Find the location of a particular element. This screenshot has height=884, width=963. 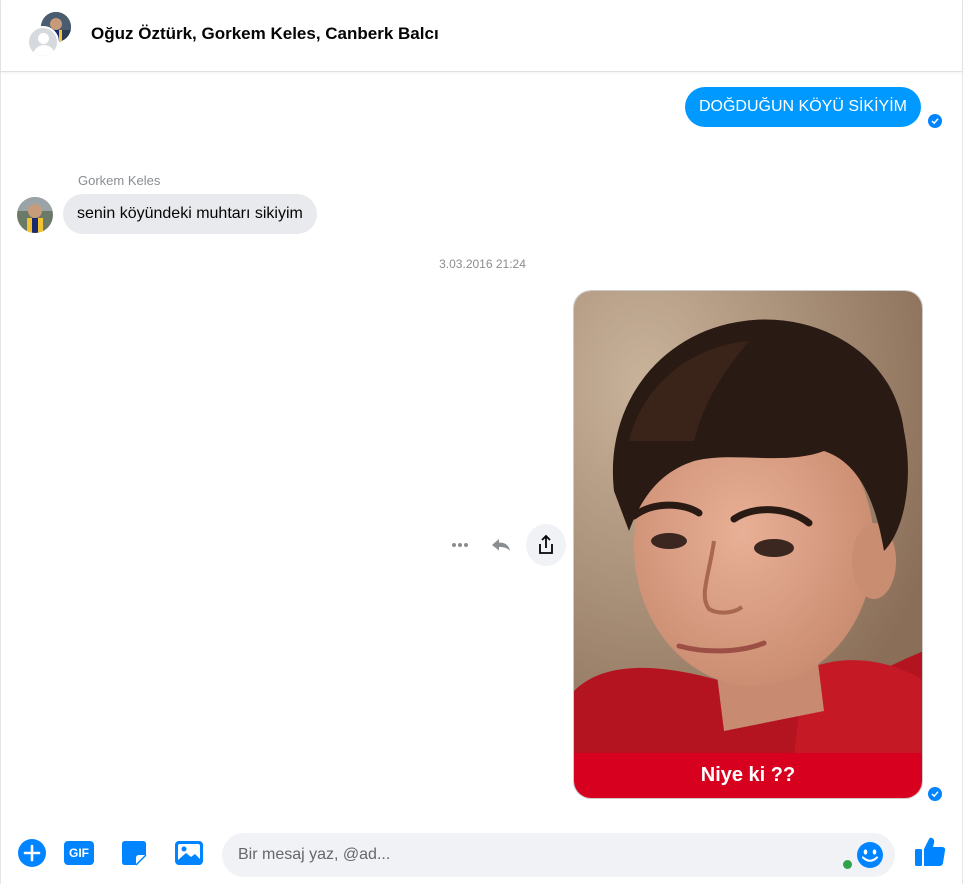

group-avatar is located at coordinates (50, 35).